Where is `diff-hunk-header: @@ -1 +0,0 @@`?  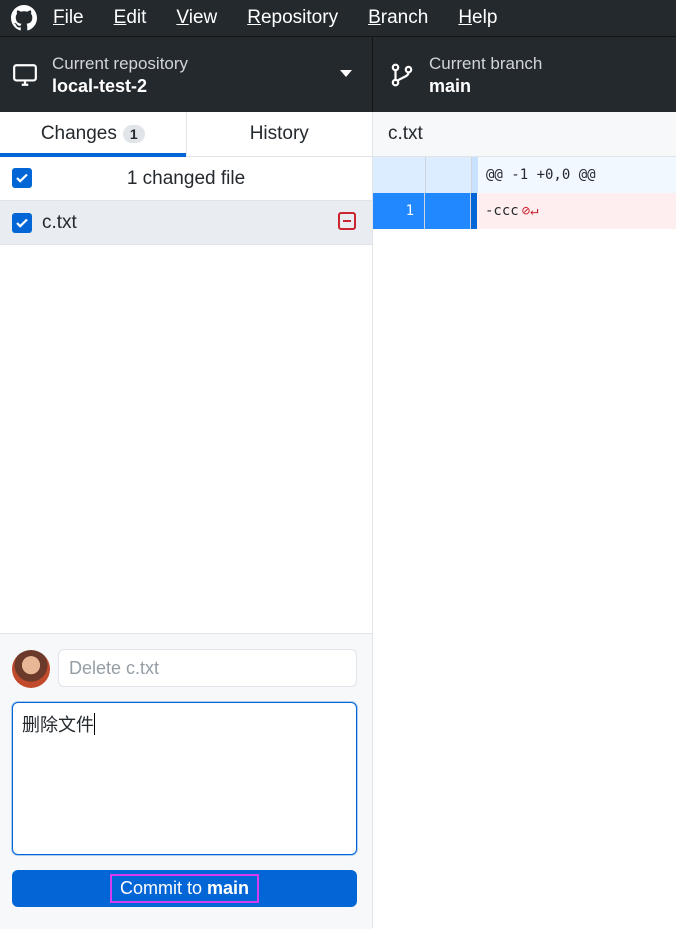
diff-hunk-header: @@ -1 +0,0 @@ is located at coordinates (524, 175).